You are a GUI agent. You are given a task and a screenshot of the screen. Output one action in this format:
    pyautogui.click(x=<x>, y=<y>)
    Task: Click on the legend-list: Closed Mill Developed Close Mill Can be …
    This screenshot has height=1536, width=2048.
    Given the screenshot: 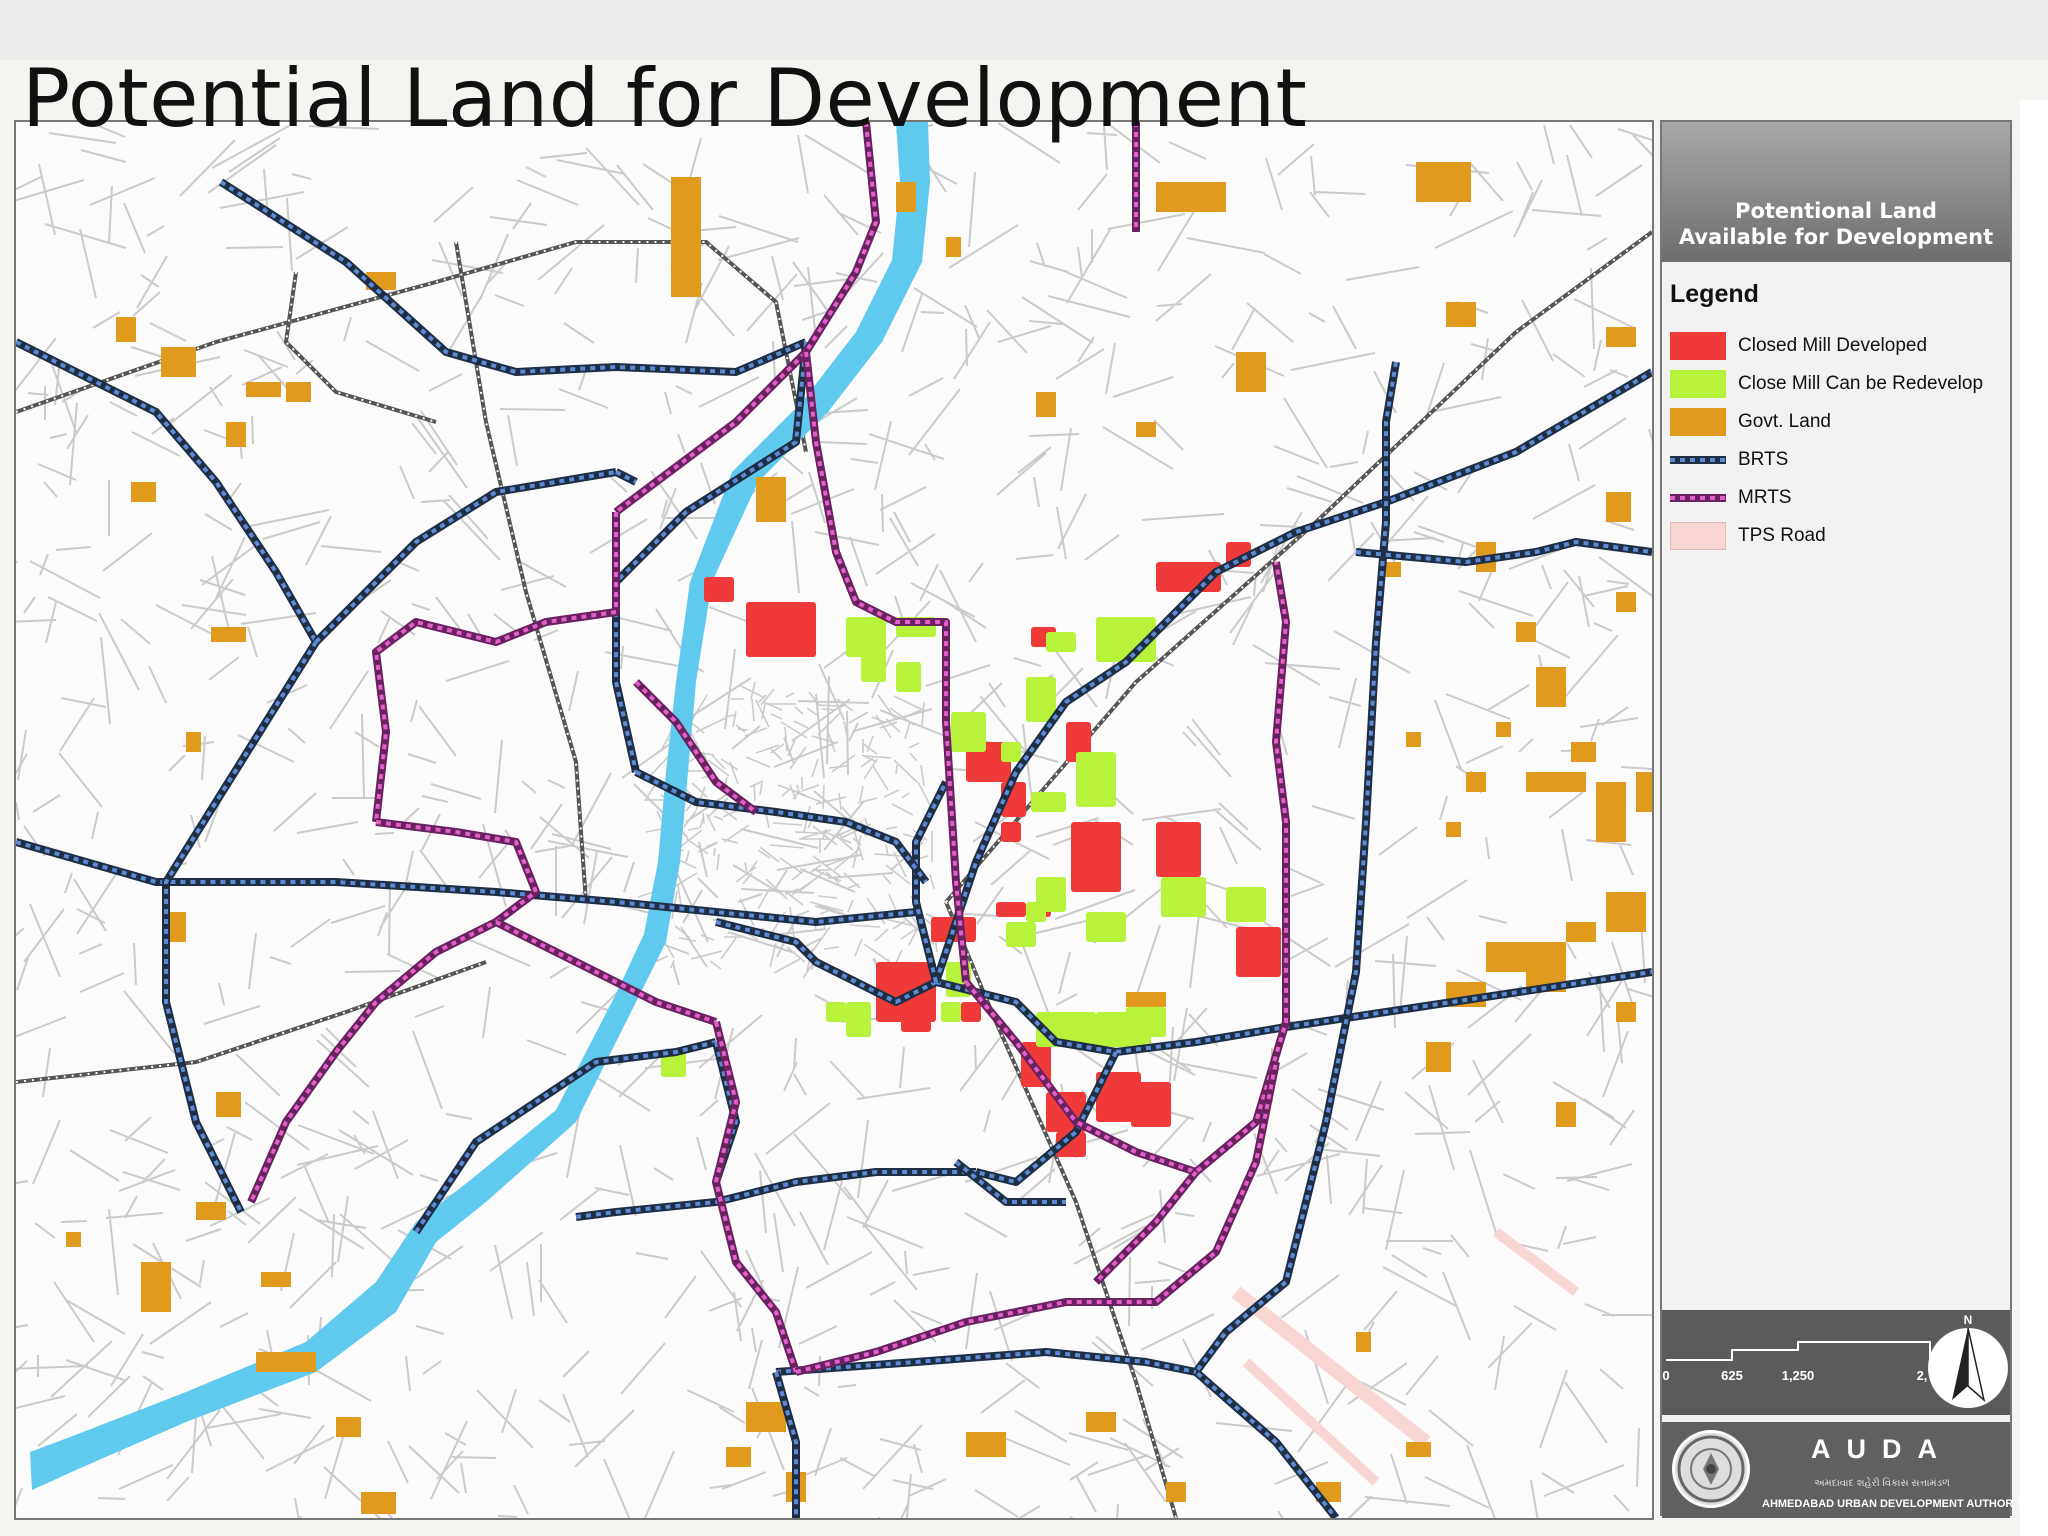 What is the action you would take?
    pyautogui.click(x=1826, y=441)
    